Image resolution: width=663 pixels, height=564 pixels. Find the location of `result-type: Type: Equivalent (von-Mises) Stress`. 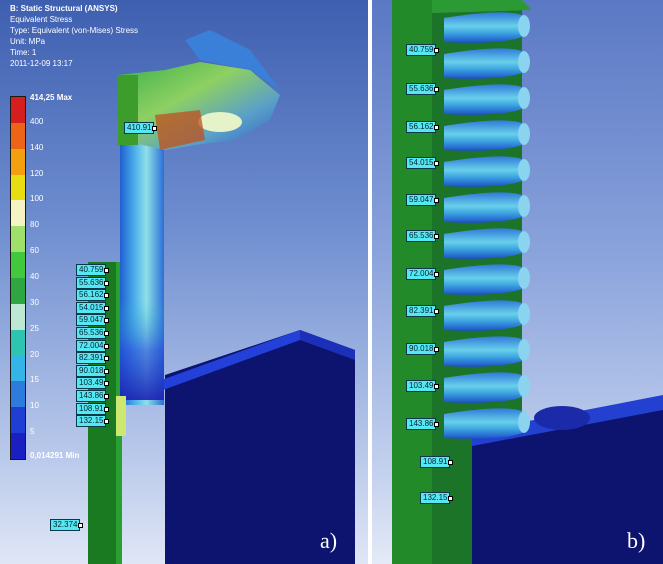

result-type: Type: Equivalent (von-Mises) Stress is located at coordinates (74, 30).